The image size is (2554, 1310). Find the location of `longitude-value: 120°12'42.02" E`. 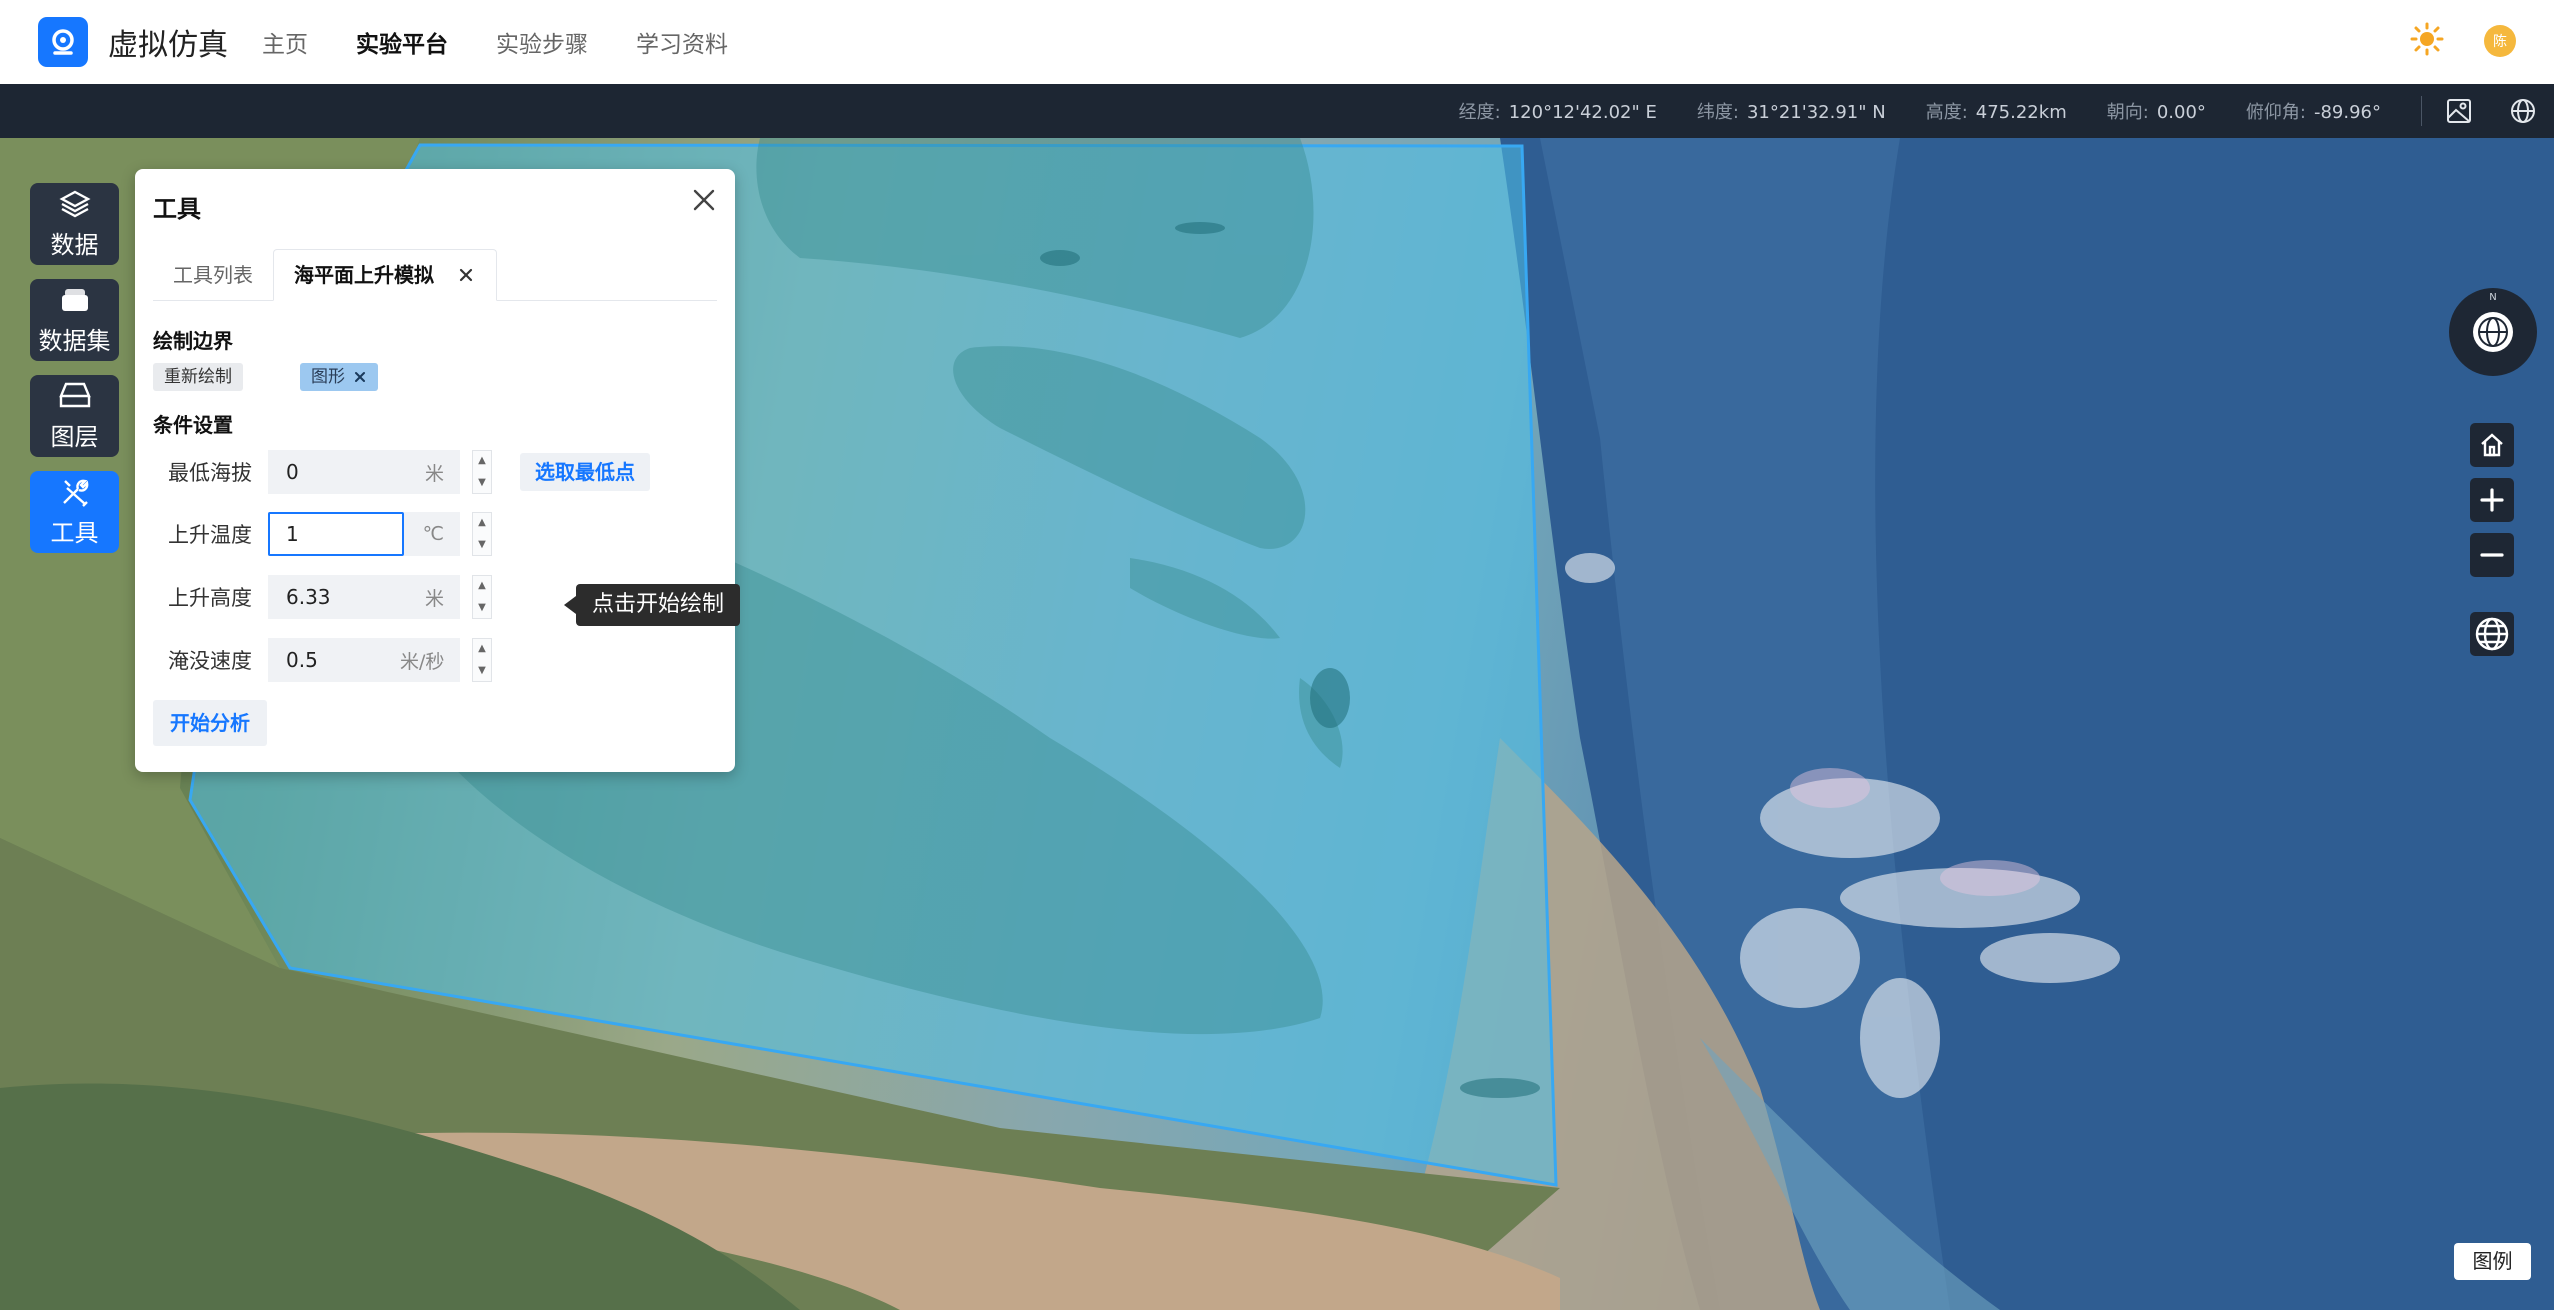

longitude-value: 120°12'42.02" E is located at coordinates (1582, 112).